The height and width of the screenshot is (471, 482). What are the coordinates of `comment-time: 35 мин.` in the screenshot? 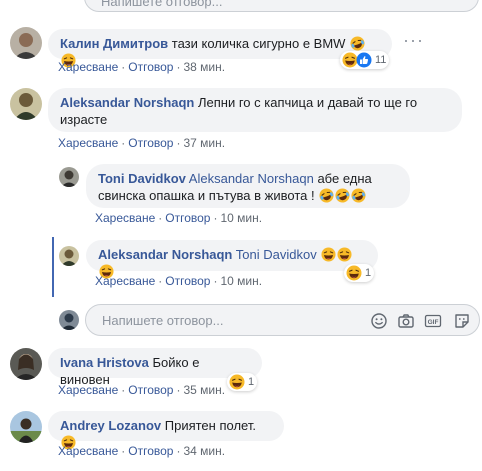 It's located at (204, 390).